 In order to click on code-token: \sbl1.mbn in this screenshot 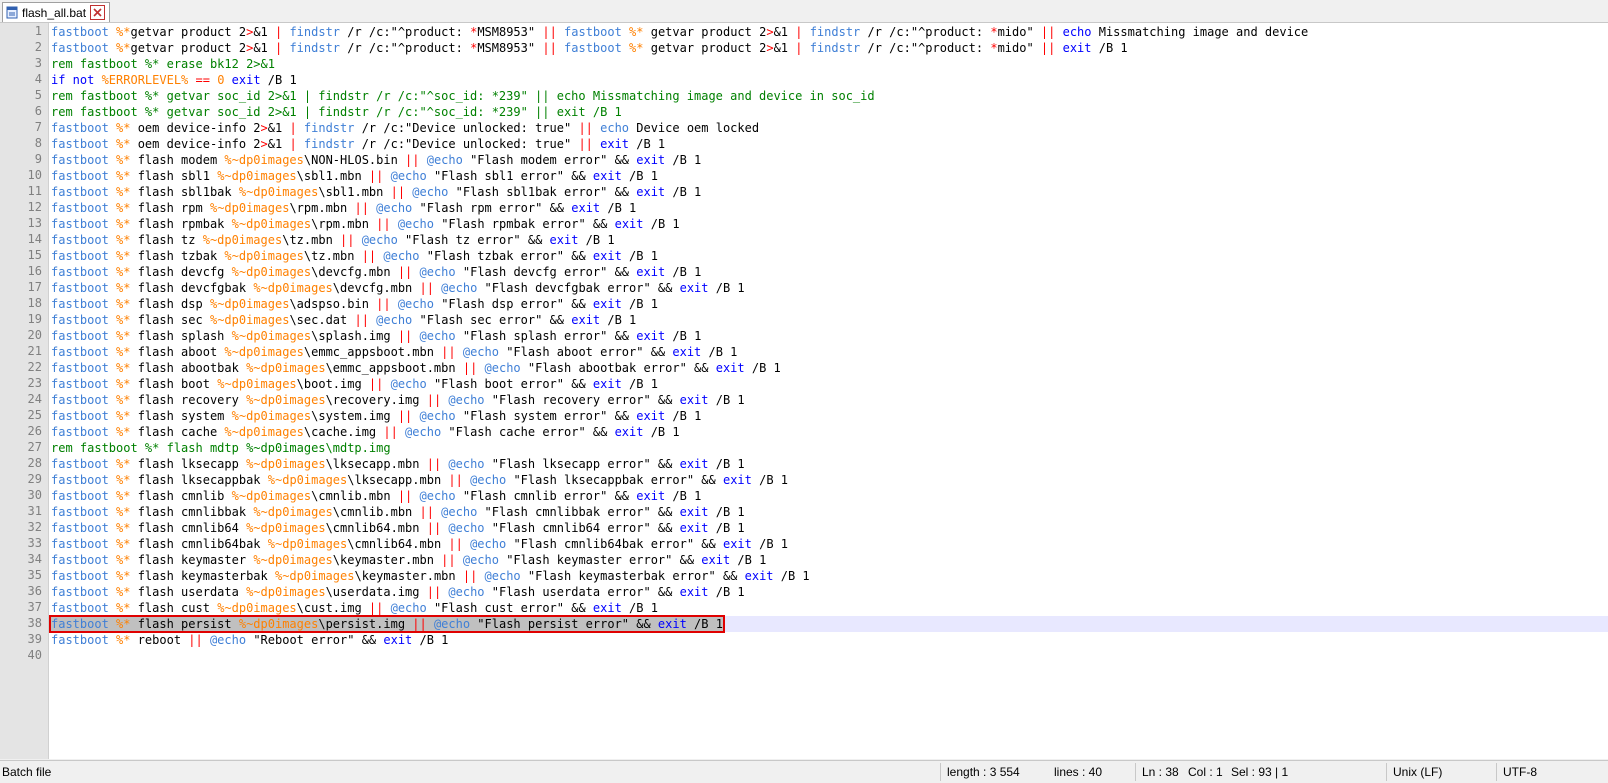, I will do `click(332, 176)`.